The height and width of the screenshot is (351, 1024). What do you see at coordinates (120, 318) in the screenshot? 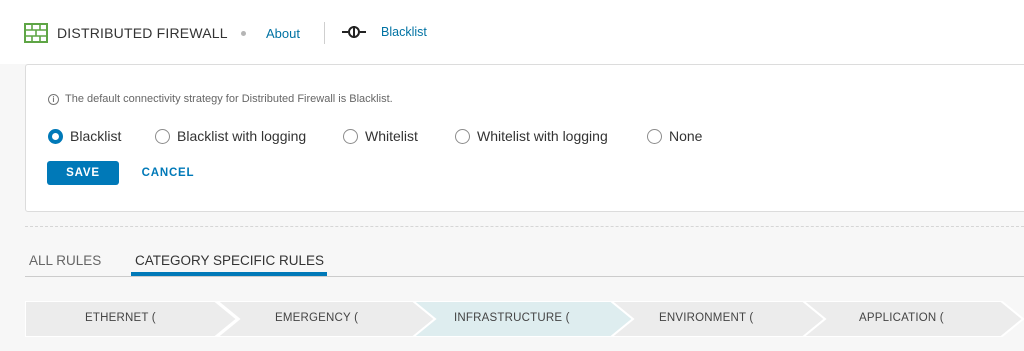
I see `category-label: ETHERNET (` at bounding box center [120, 318].